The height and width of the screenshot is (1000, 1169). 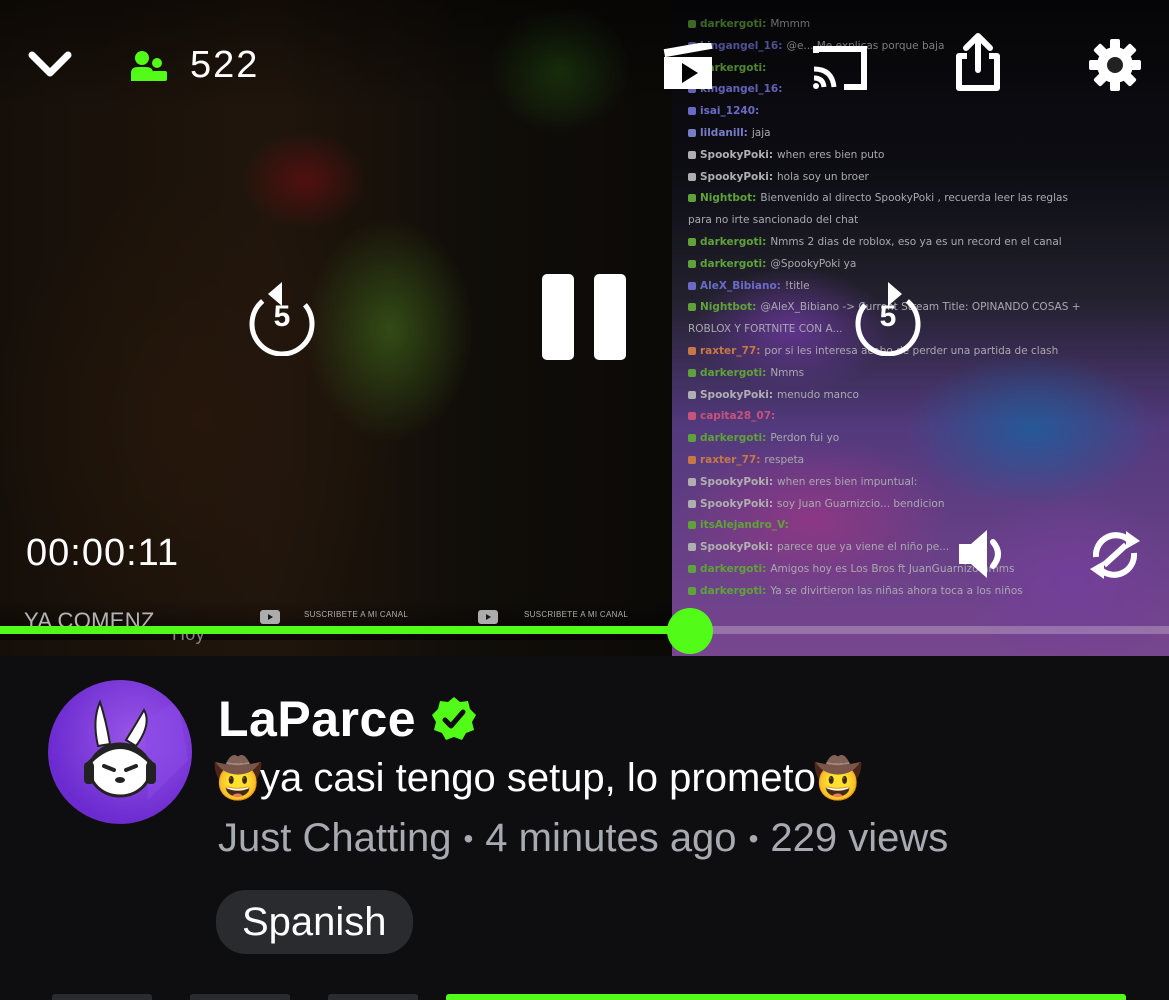 I want to click on forward-button: 5, so click(x=888, y=318).